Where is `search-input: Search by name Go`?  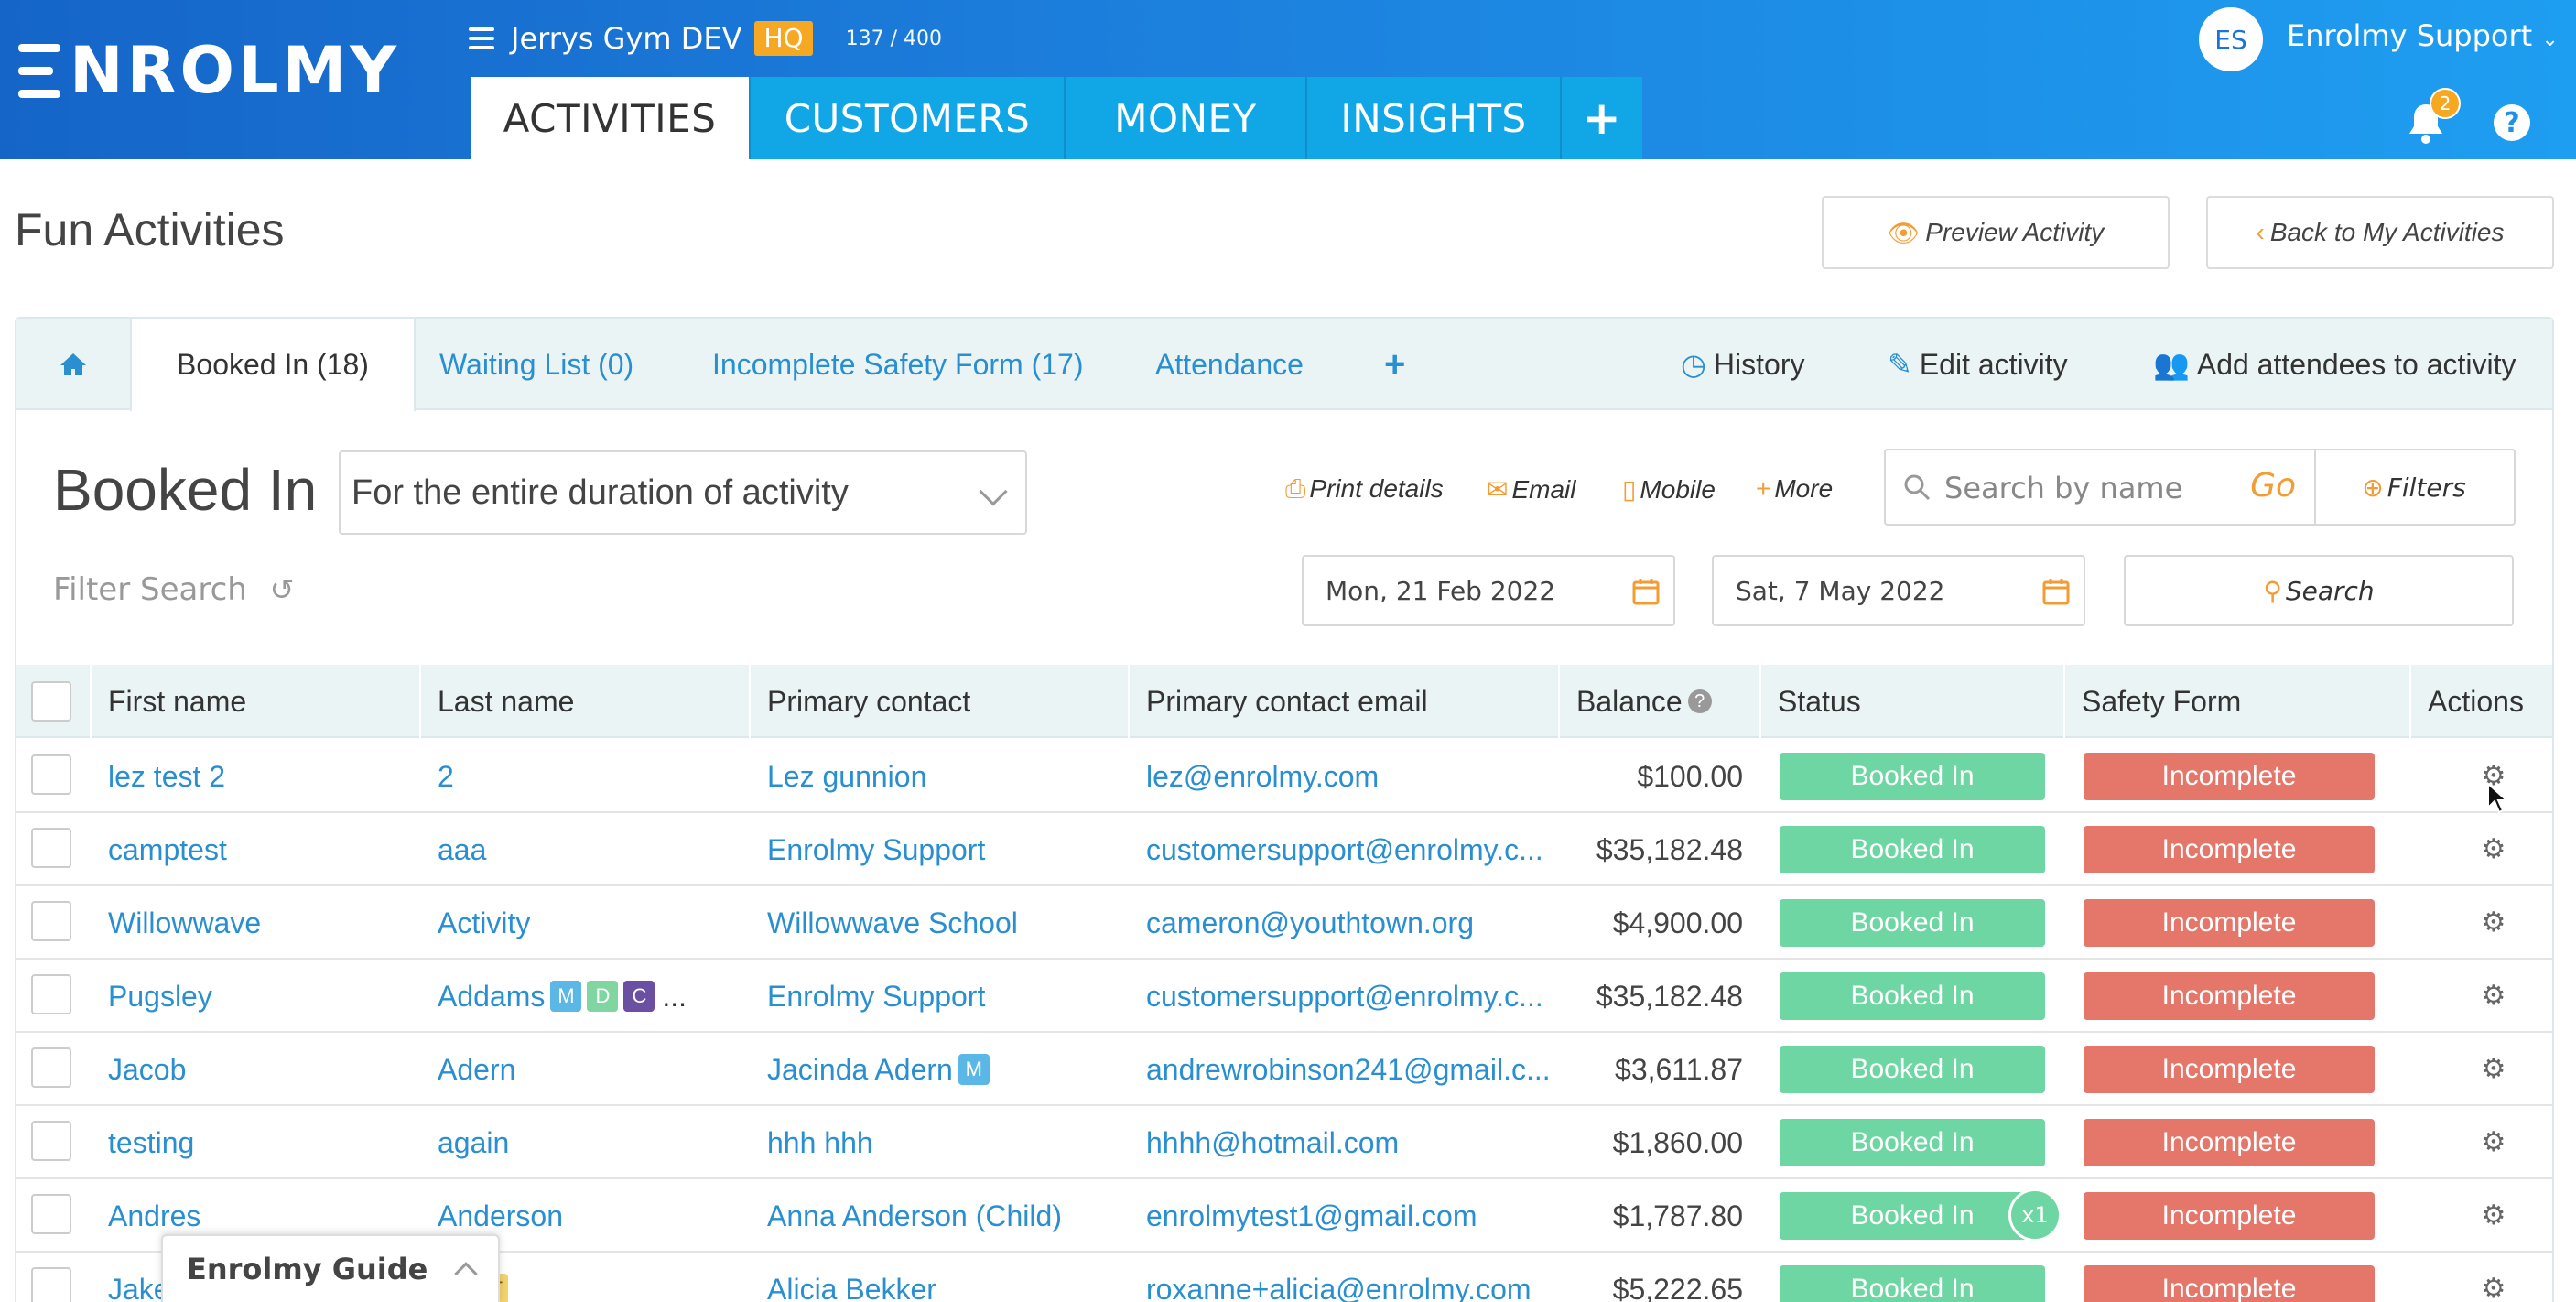
search-input: Search by name Go is located at coordinates (2100, 488).